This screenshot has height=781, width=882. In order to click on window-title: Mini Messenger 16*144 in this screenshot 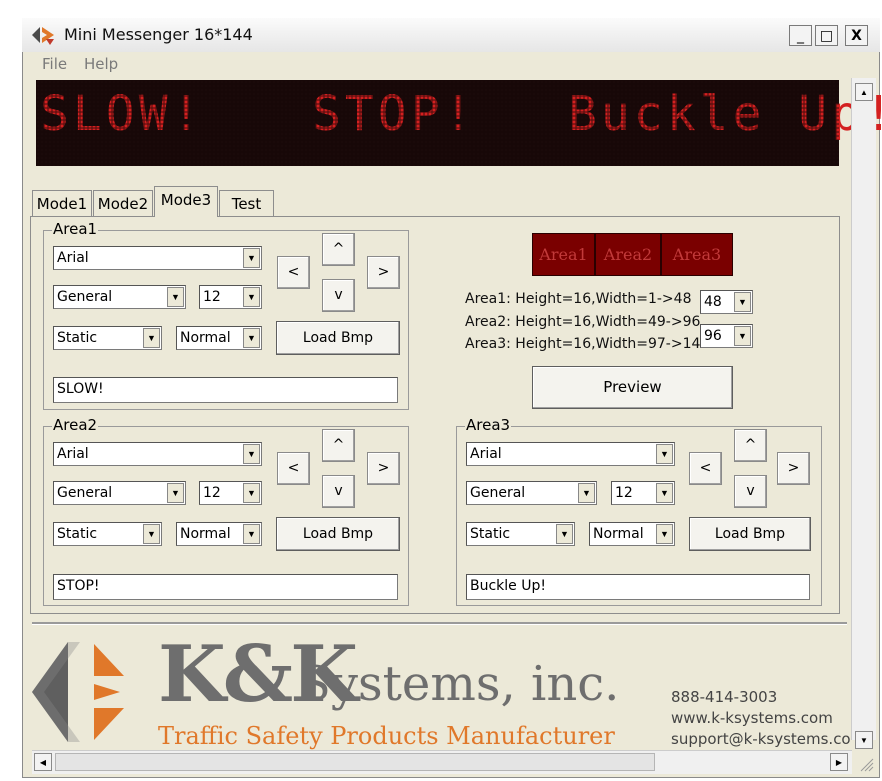, I will do `click(158, 34)`.